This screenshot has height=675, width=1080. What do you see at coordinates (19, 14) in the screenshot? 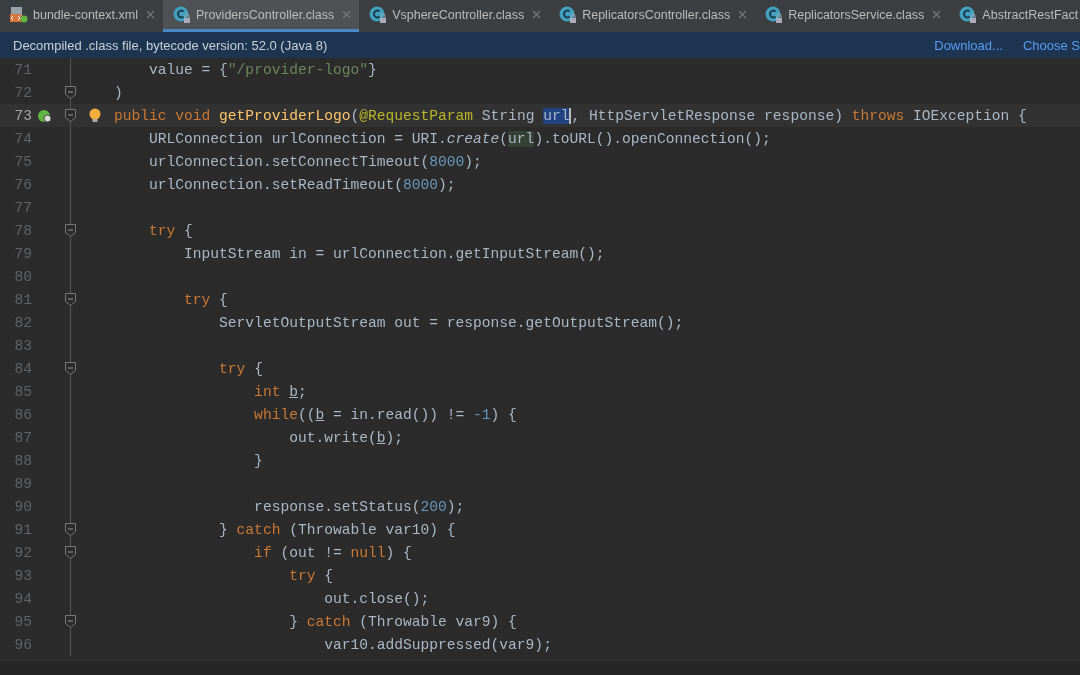
I see `xml-file-icon` at bounding box center [19, 14].